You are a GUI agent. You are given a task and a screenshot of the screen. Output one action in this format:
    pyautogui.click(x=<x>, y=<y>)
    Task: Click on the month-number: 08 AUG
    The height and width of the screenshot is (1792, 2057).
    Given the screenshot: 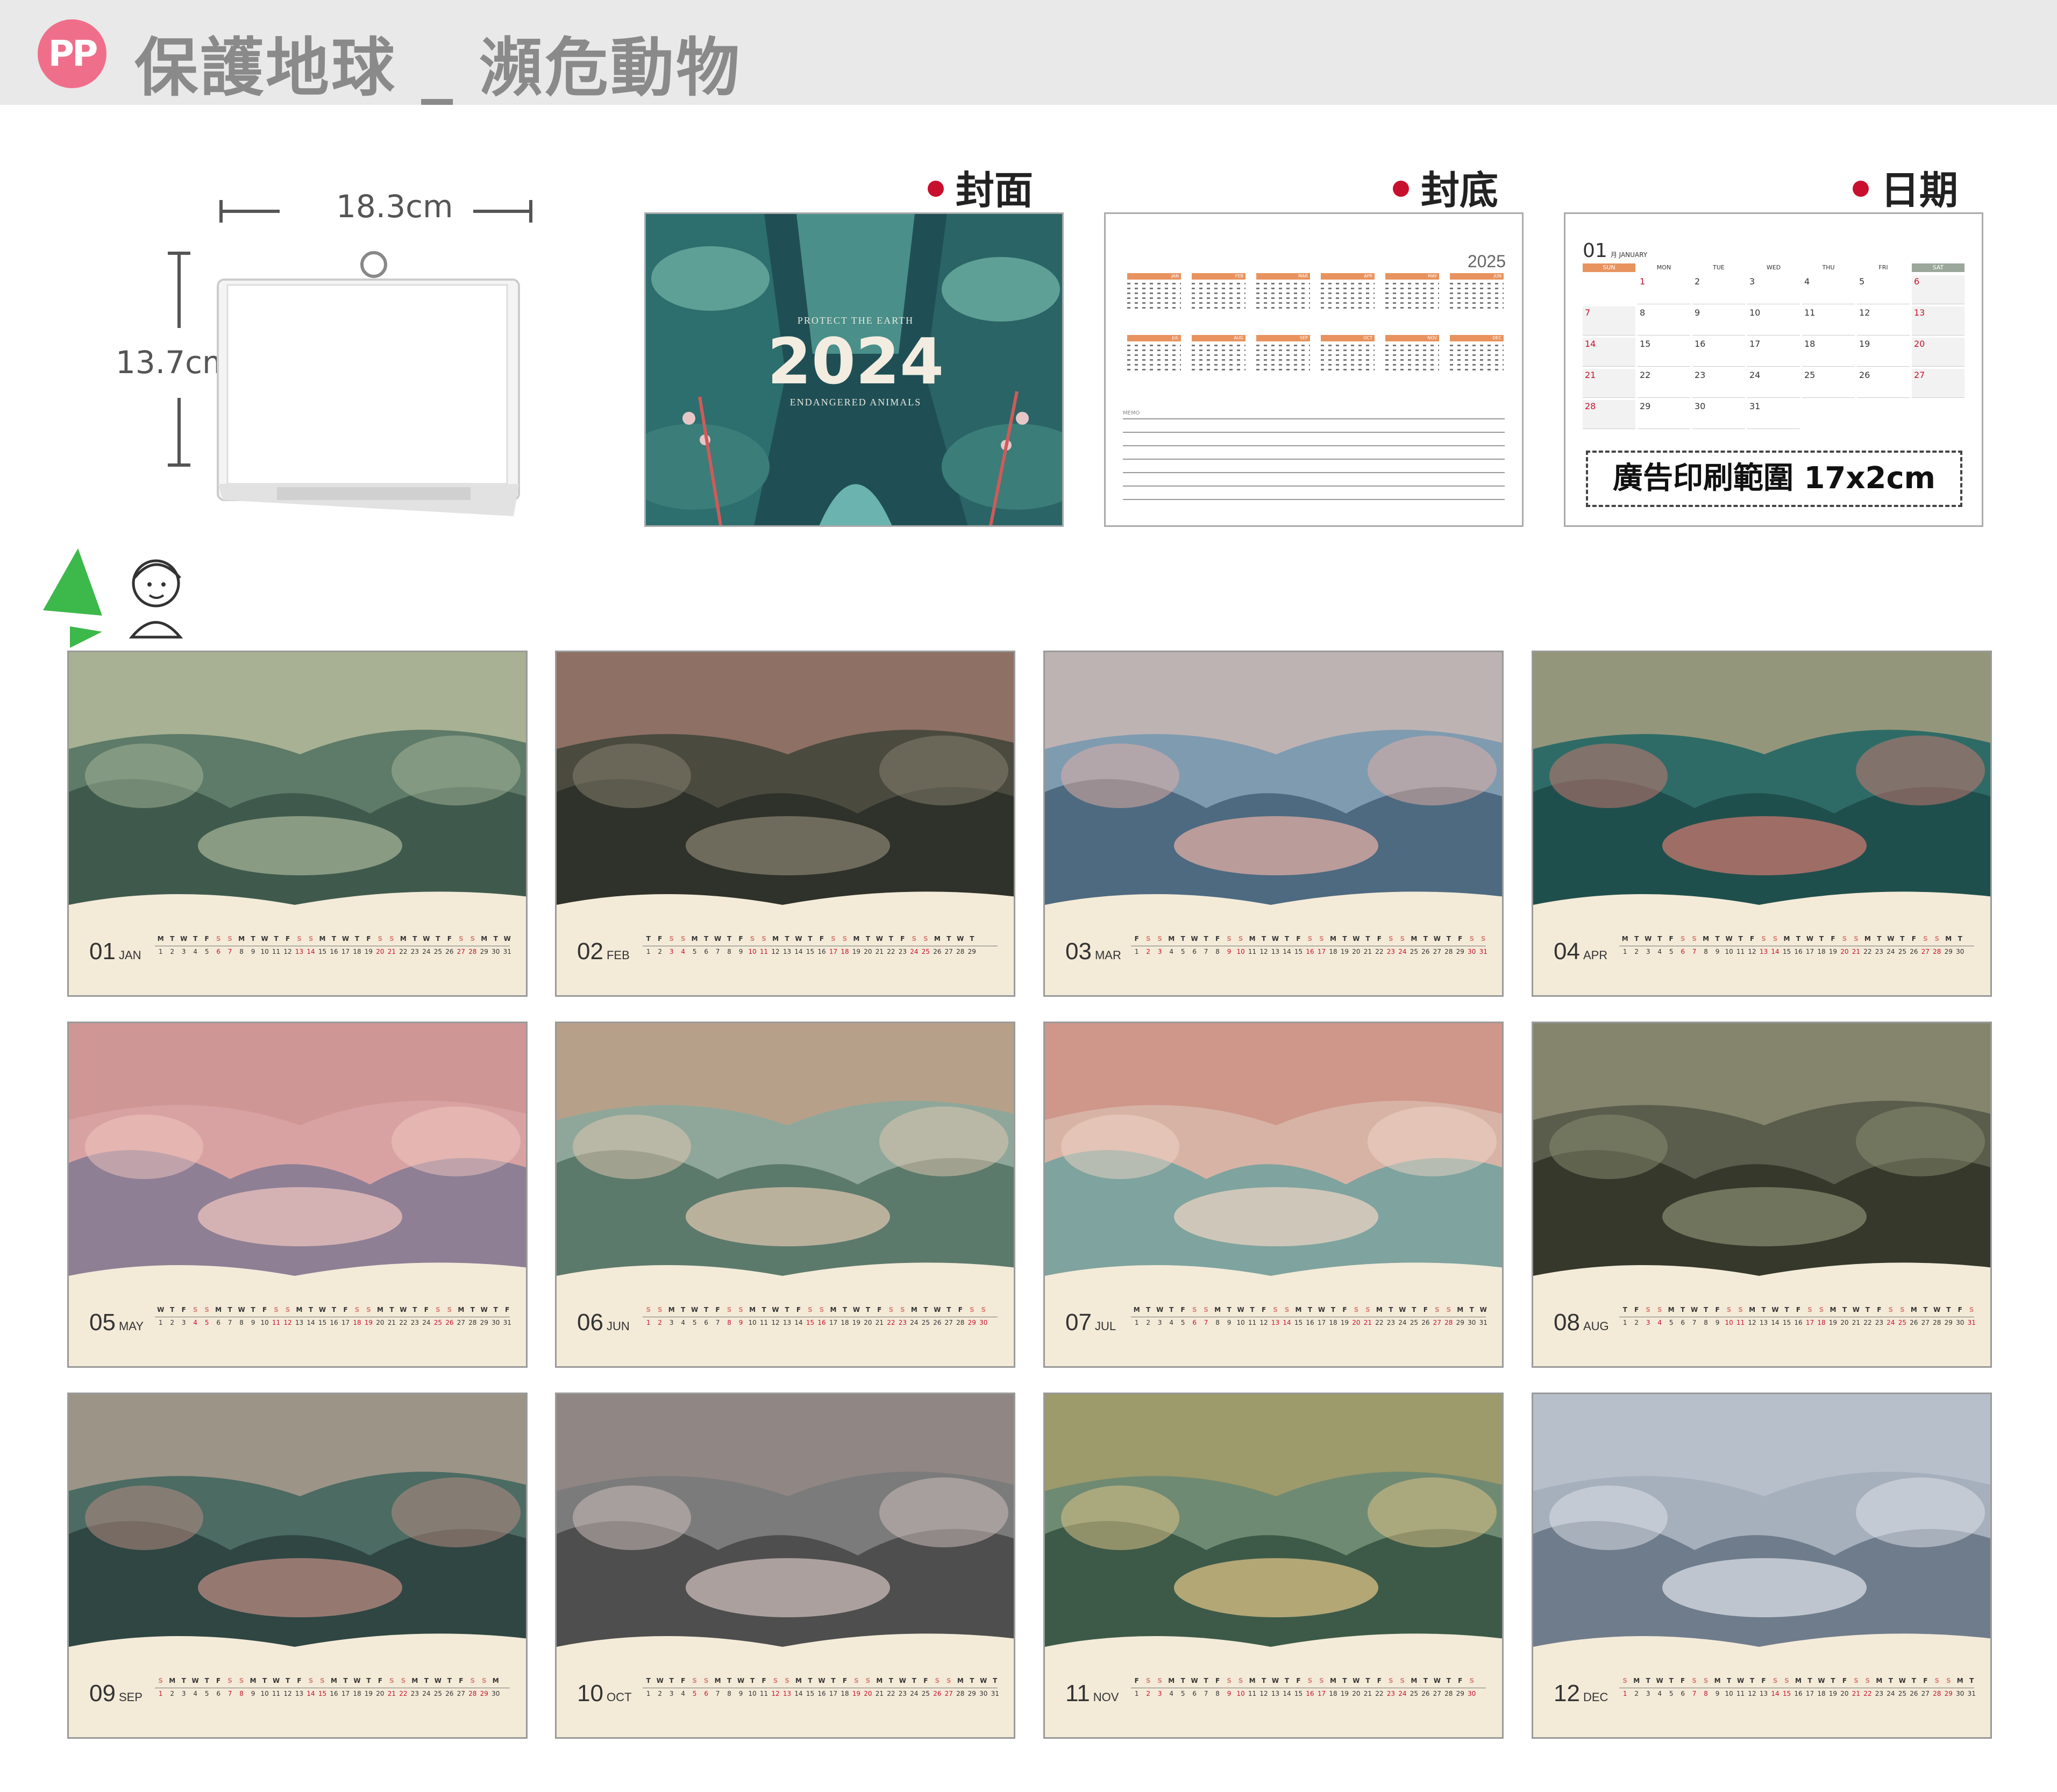 What is the action you would take?
    pyautogui.click(x=1581, y=1322)
    